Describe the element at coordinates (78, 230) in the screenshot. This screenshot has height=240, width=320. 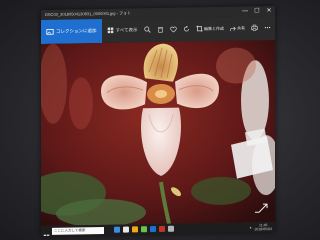
I see `taskbar-search-input: ここに入力して検索` at that location.